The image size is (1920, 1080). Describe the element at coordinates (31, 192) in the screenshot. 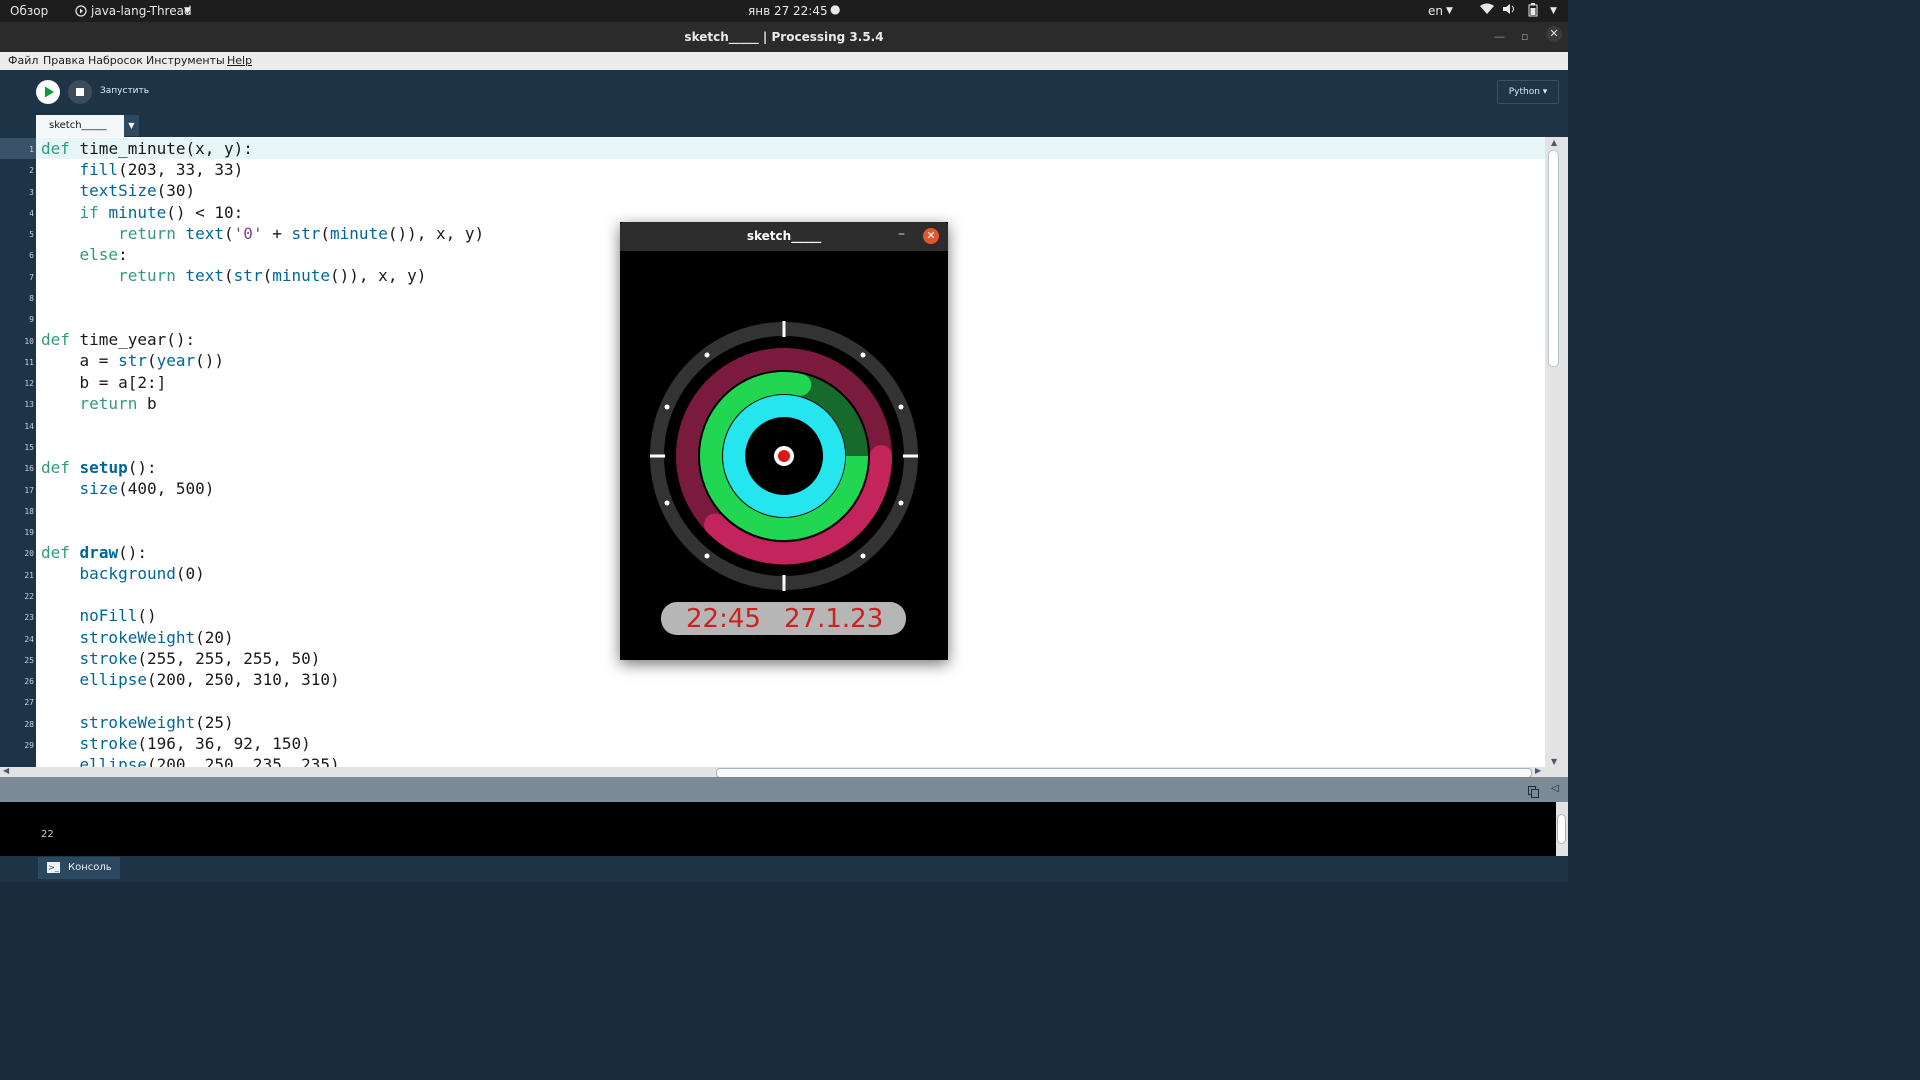

I see `line-number: 3` at that location.